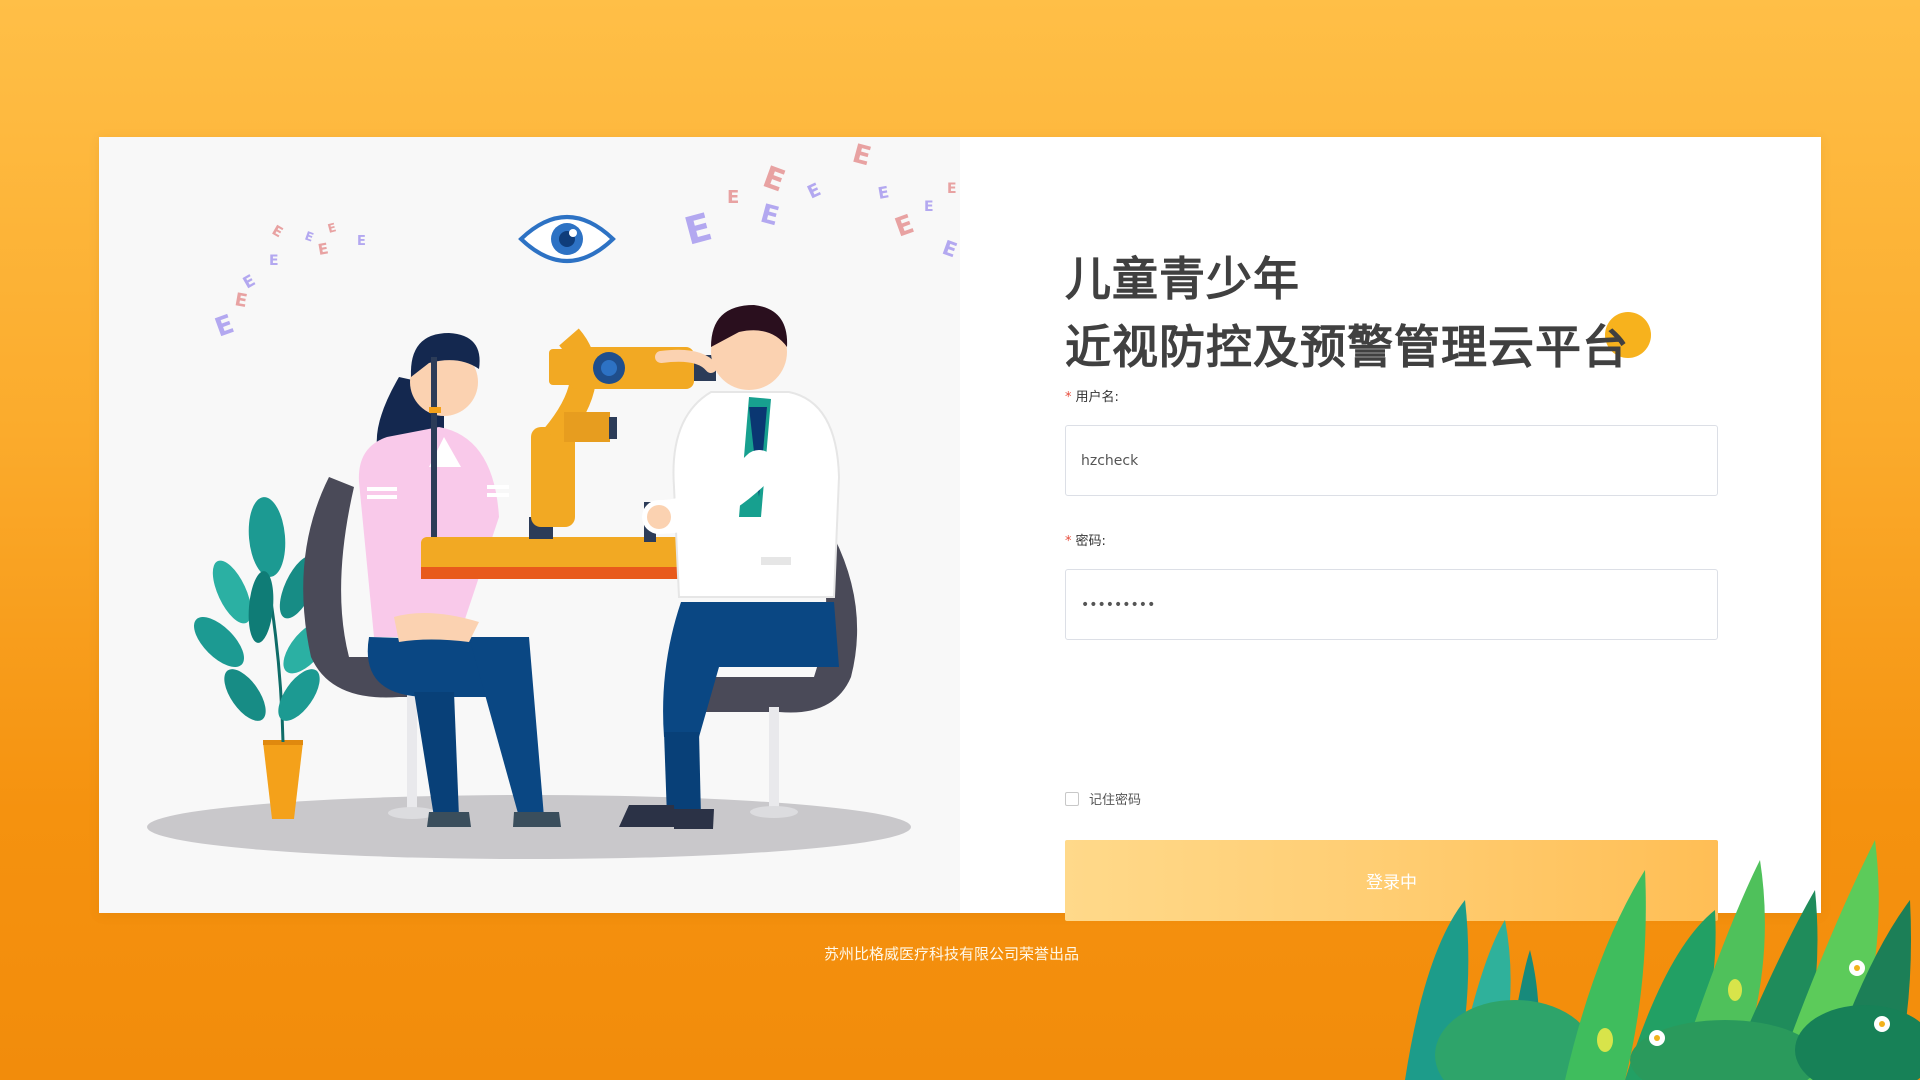 The image size is (1920, 1080). What do you see at coordinates (1182, 279) in the screenshot?
I see `title-line-1: 儿童青少年` at bounding box center [1182, 279].